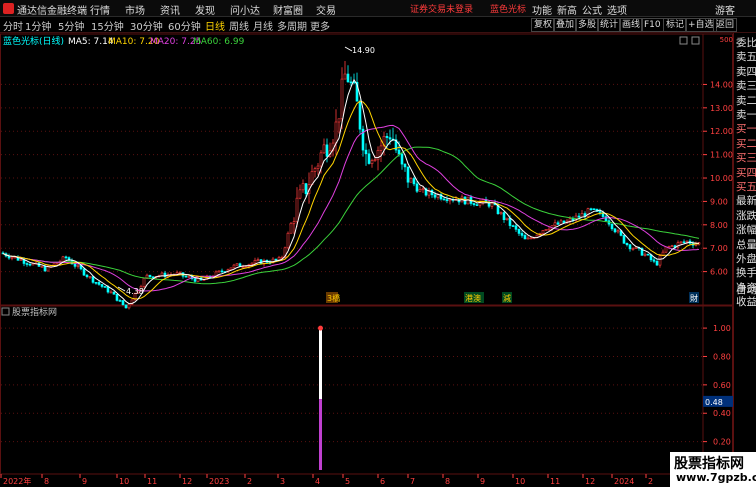 The width and height of the screenshot is (756, 487). What do you see at coordinates (694, 298) in the screenshot?
I see `event-tag-4: 財` at bounding box center [694, 298].